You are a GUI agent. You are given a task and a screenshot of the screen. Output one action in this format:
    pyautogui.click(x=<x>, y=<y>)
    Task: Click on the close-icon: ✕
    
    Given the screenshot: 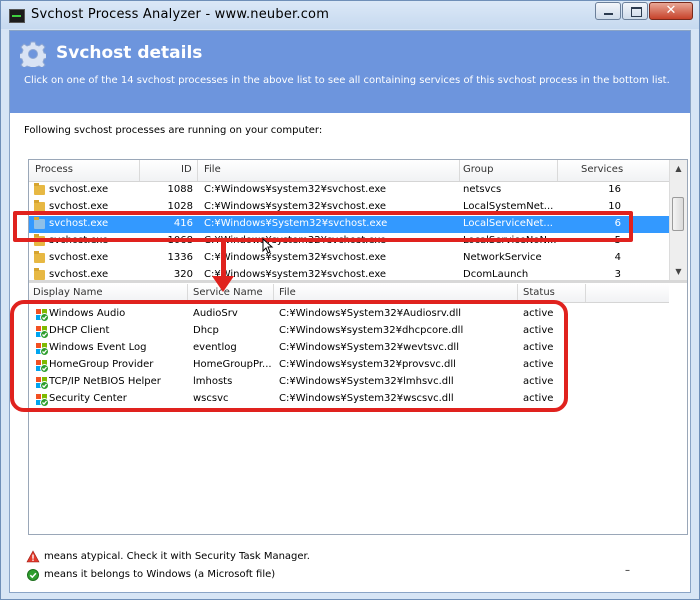 What is the action you would take?
    pyautogui.click(x=671, y=10)
    